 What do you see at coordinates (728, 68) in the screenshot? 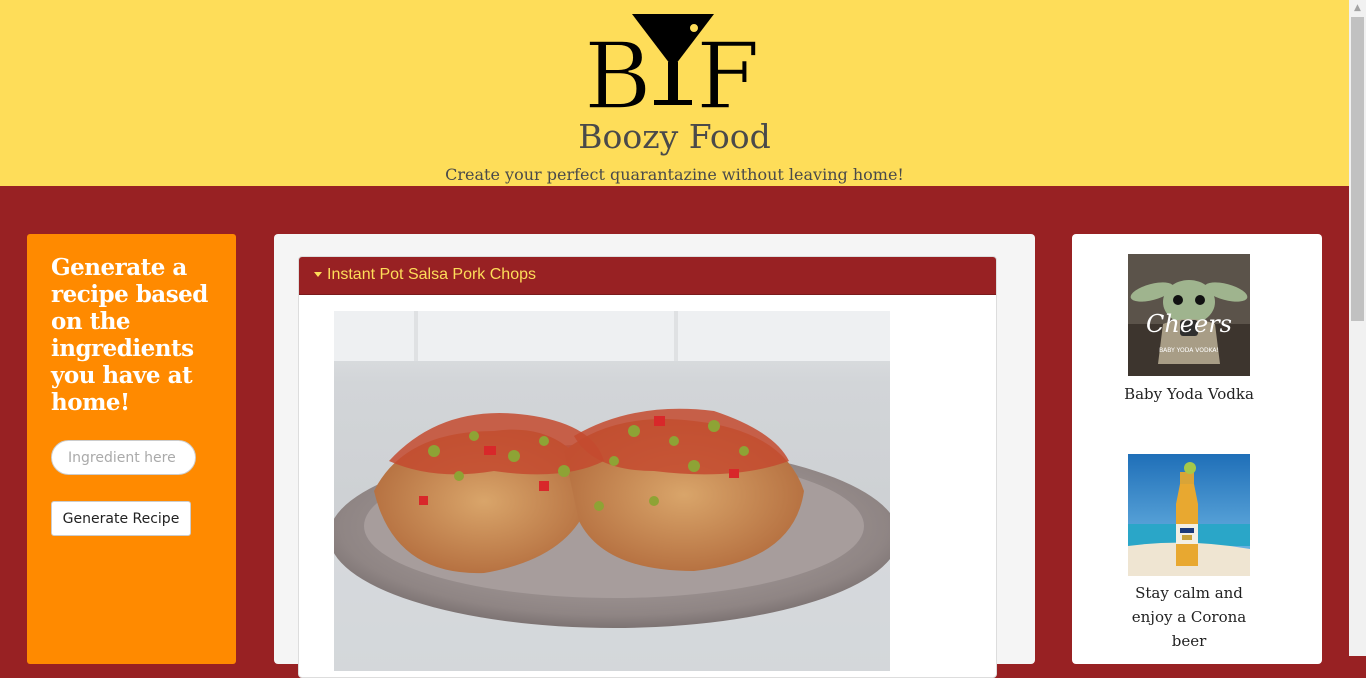
I see `svg-text: F` at bounding box center [728, 68].